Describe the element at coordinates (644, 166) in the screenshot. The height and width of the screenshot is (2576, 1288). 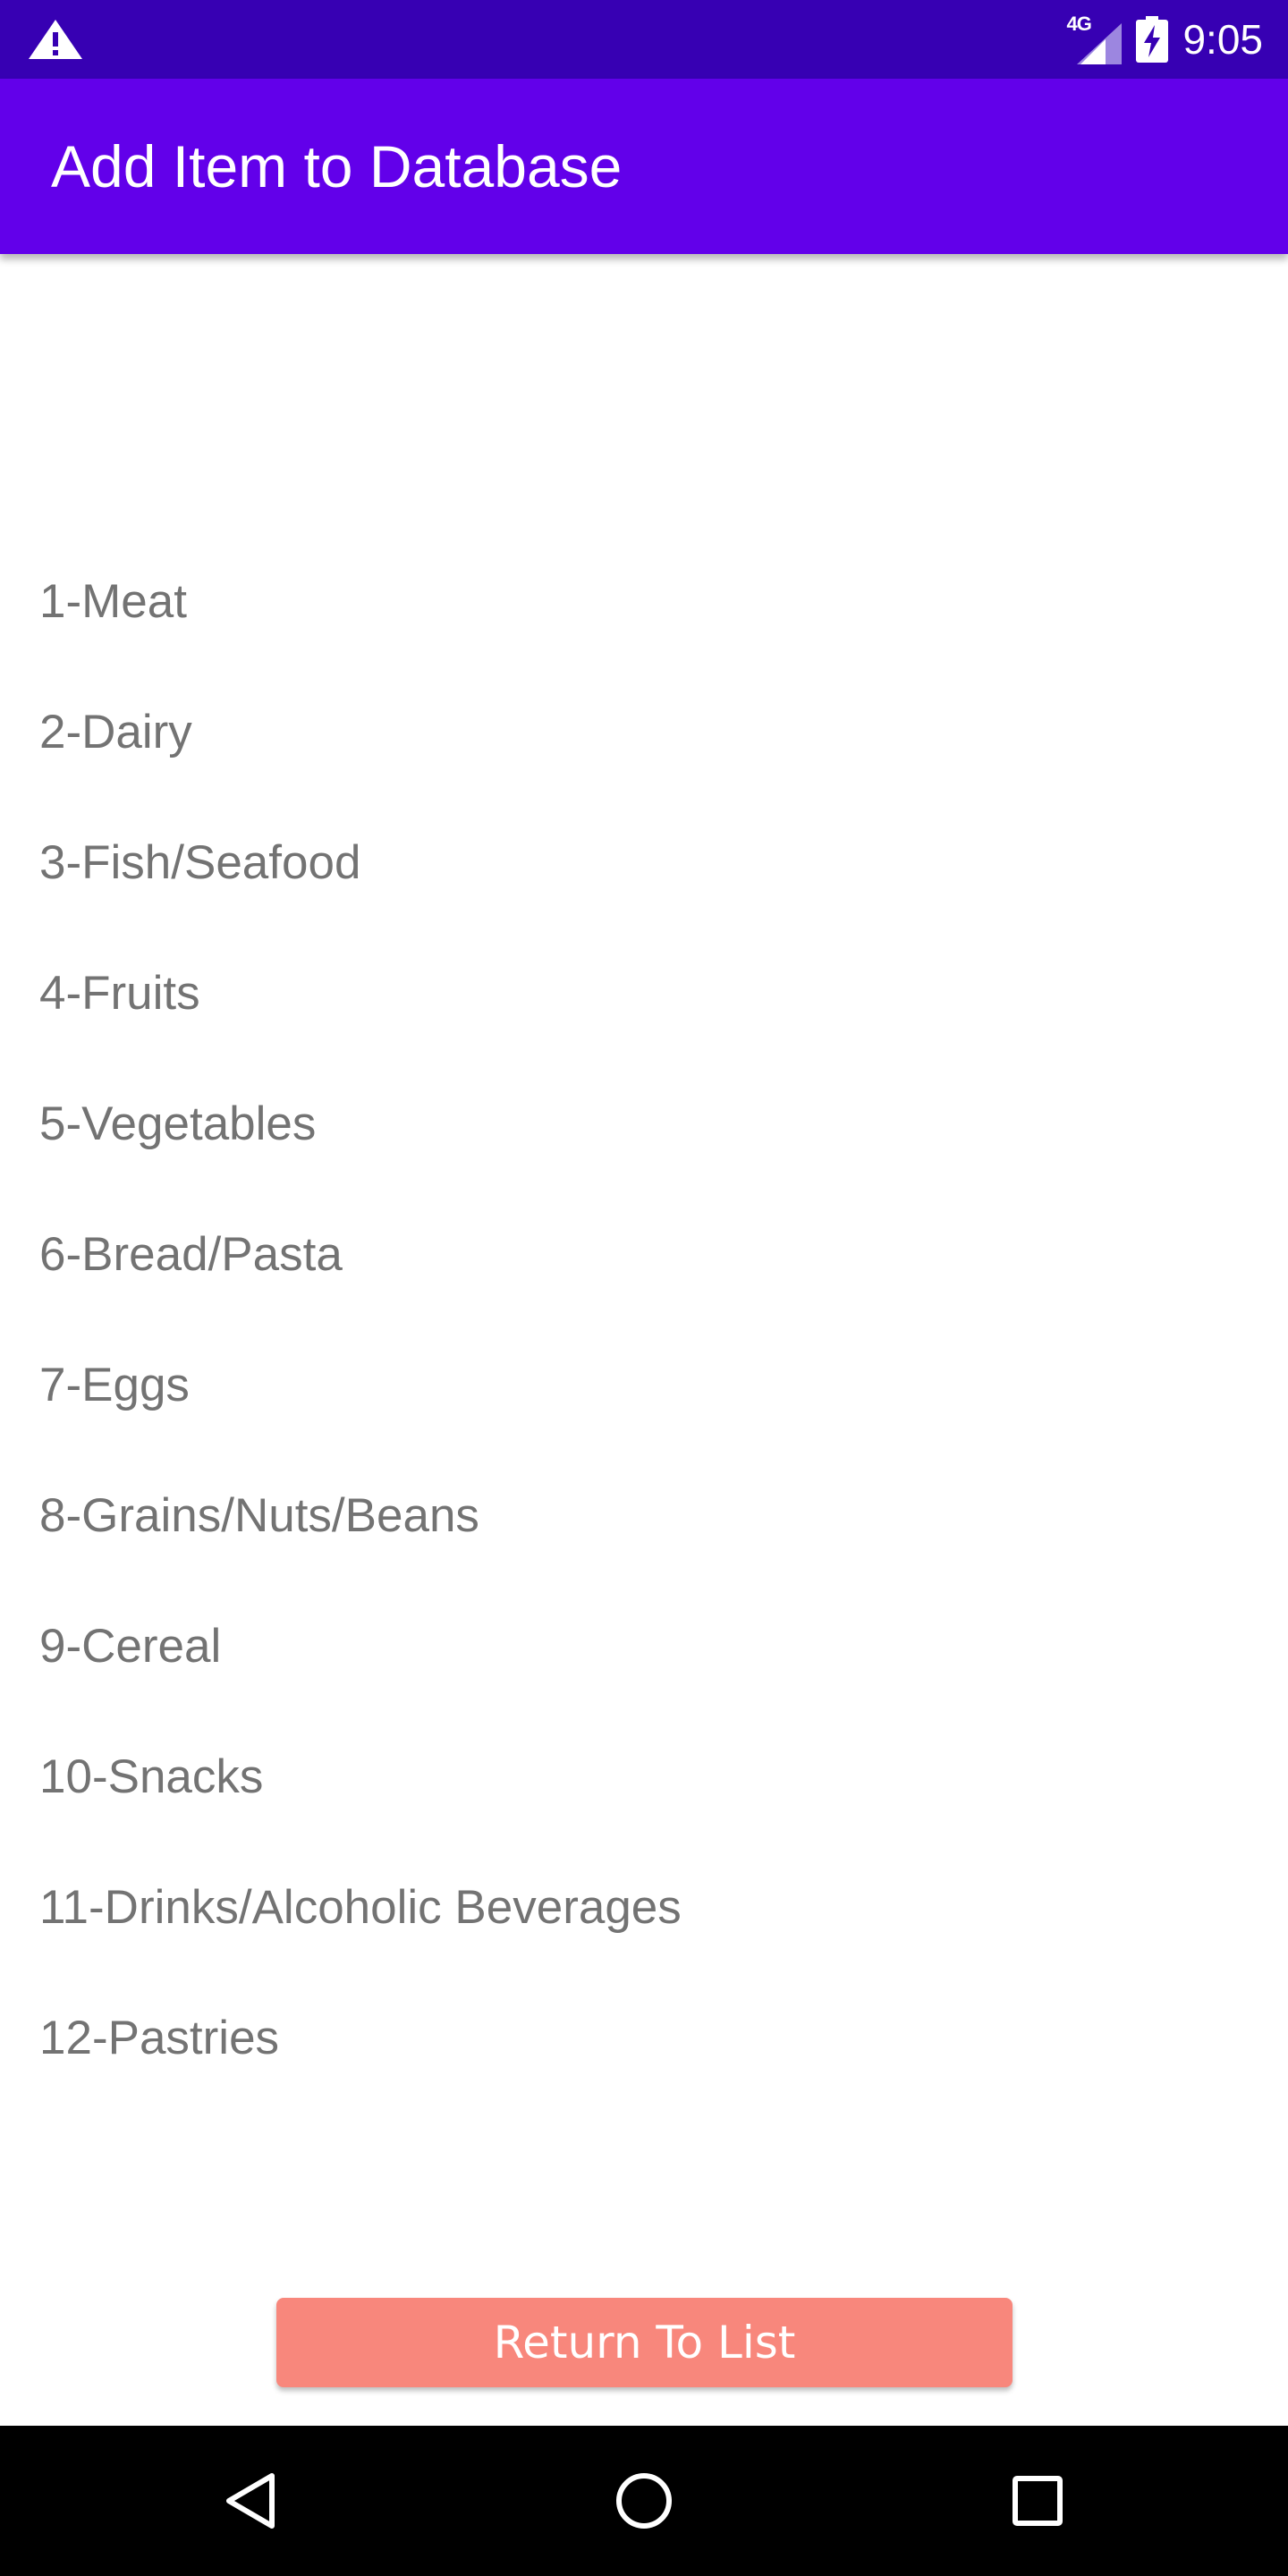
I see `app-bar: Add Item to Database` at that location.